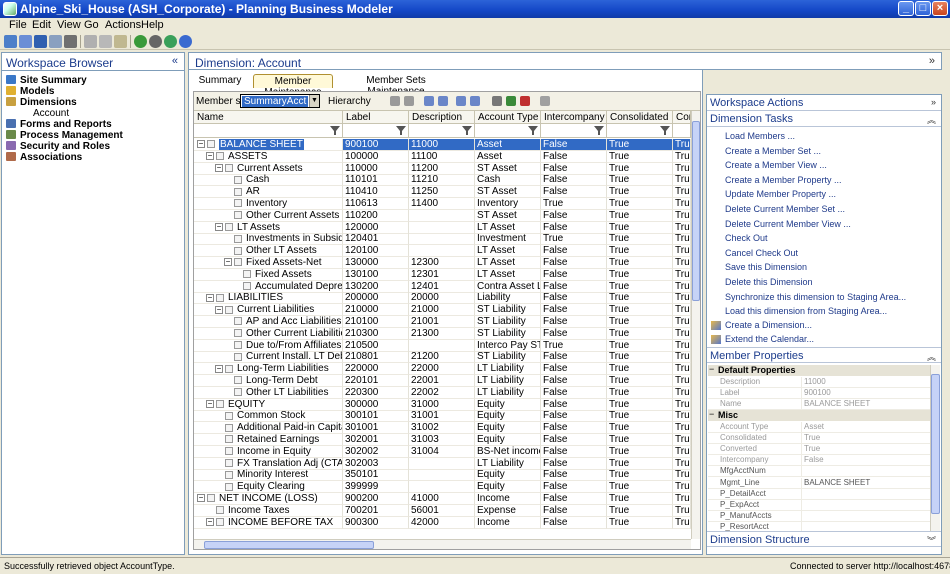 This screenshot has height=574, width=950. What do you see at coordinates (376, 192) in the screenshot?
I see `cell-label: 110410` at bounding box center [376, 192].